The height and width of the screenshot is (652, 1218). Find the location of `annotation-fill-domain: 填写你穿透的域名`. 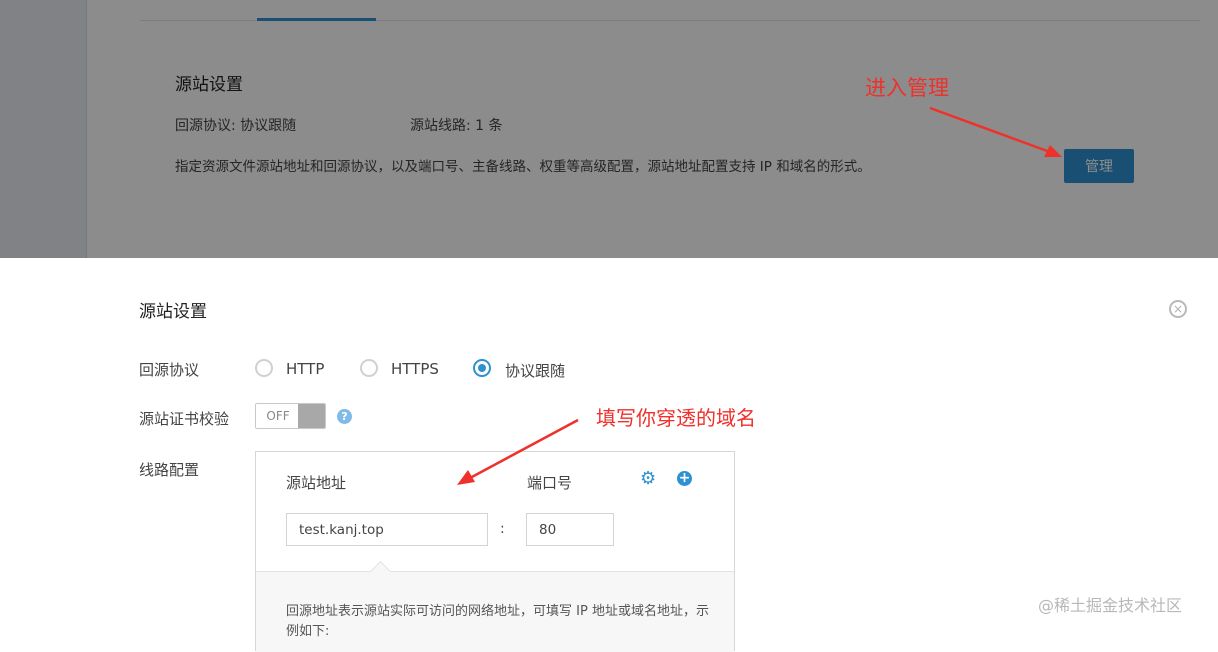

annotation-fill-domain: 填写你穿透的域名 is located at coordinates (676, 418).